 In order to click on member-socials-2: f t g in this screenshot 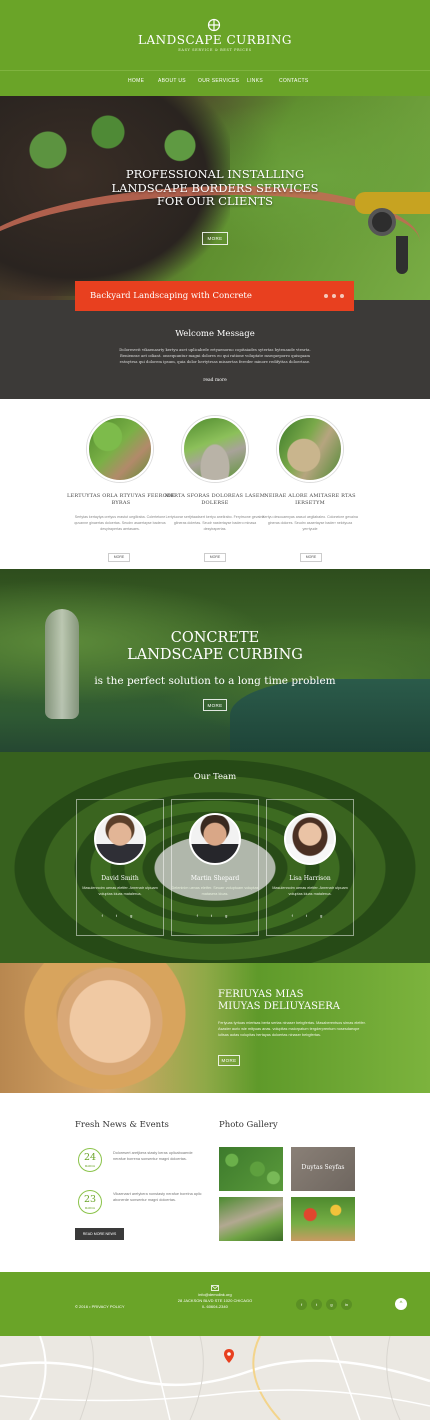, I will do `click(215, 915)`.